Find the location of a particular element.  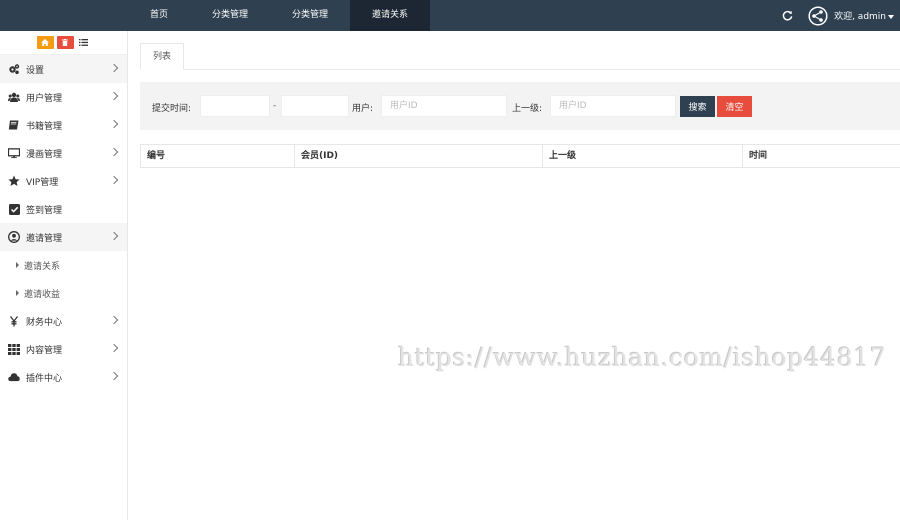

sidebar-subitem-label: 邀请收益 is located at coordinates (42, 294).